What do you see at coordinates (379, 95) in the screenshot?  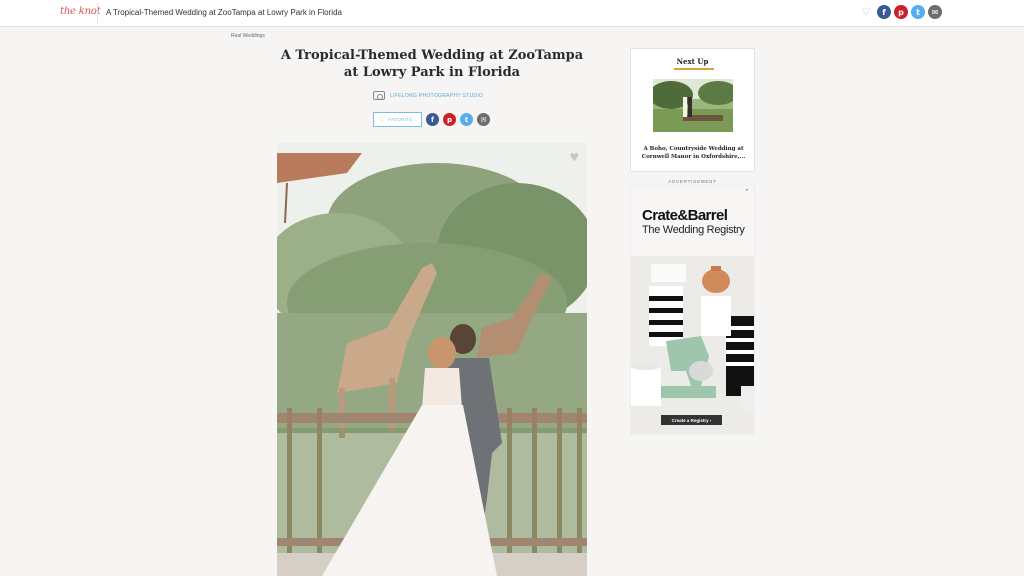 I see `camera-icon` at bounding box center [379, 95].